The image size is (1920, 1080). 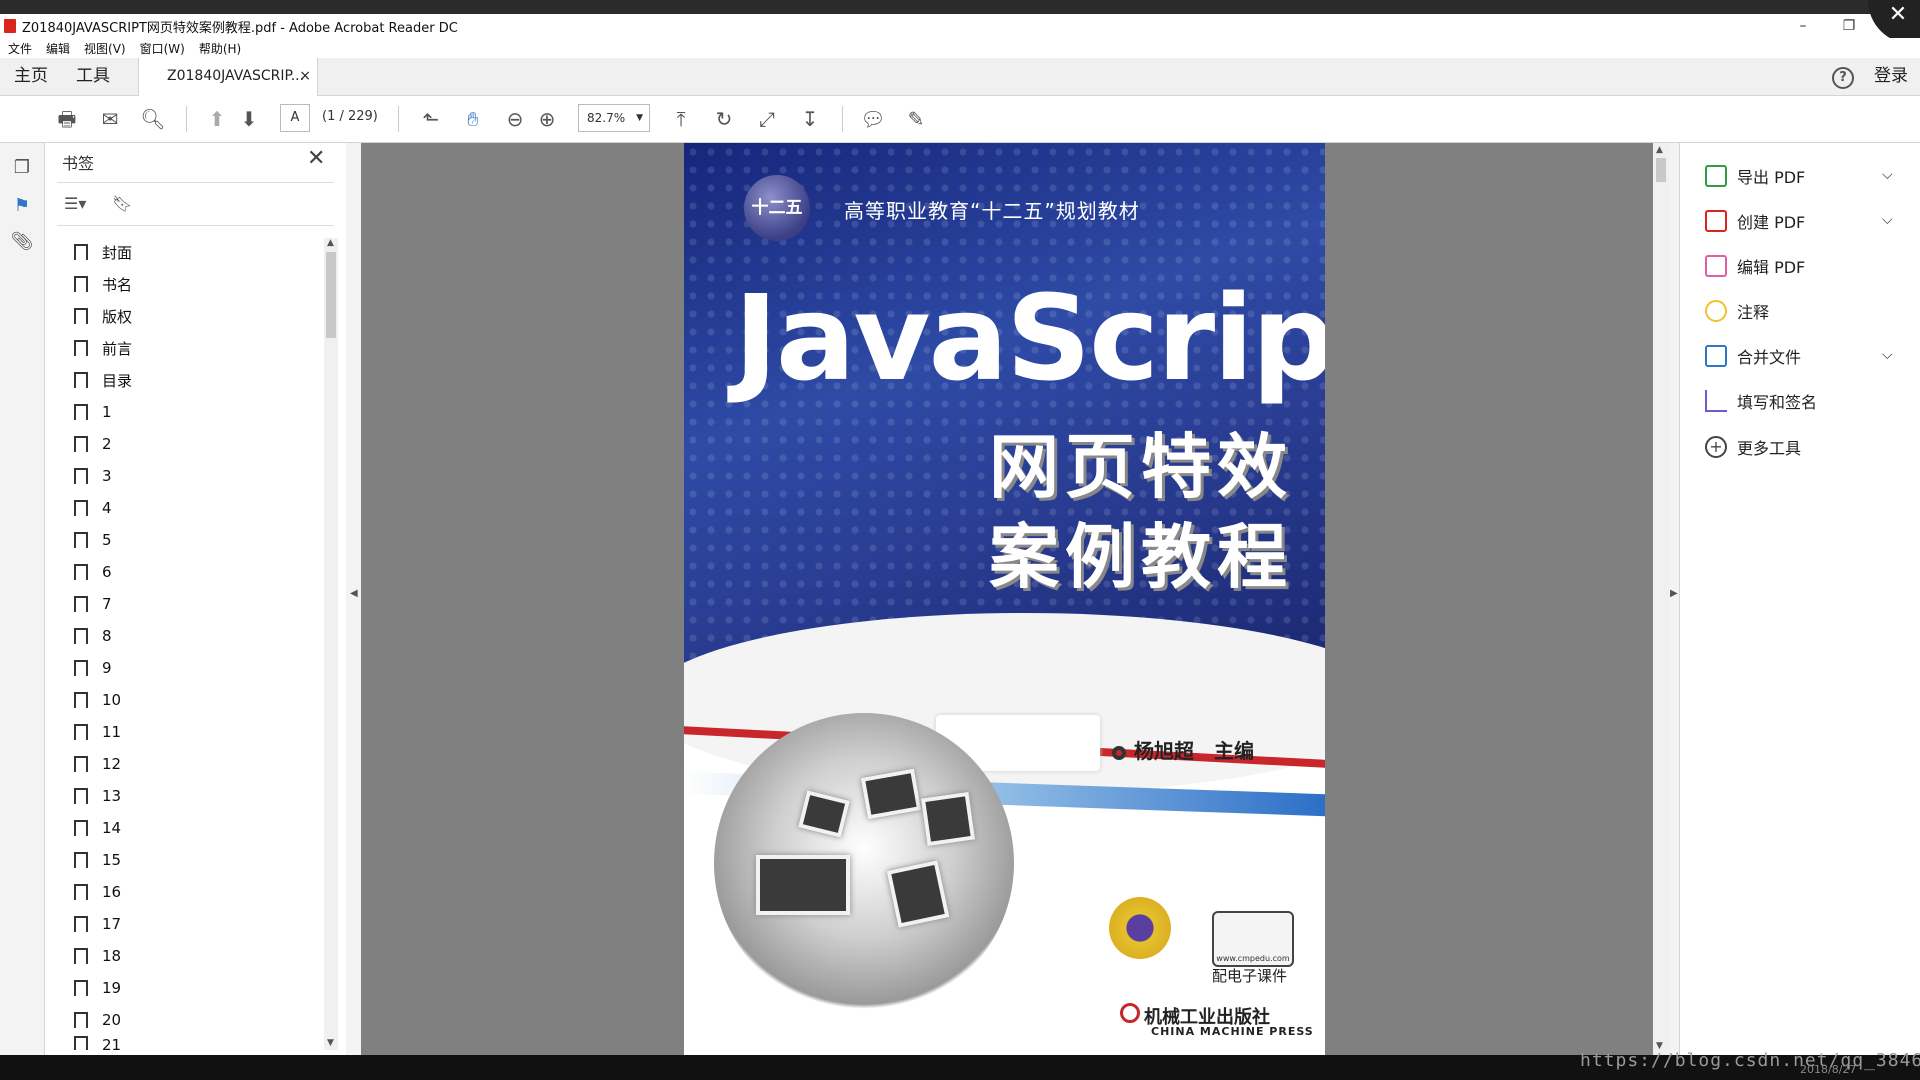 What do you see at coordinates (873, 119) in the screenshot?
I see `comment-icon: 💬︎` at bounding box center [873, 119].